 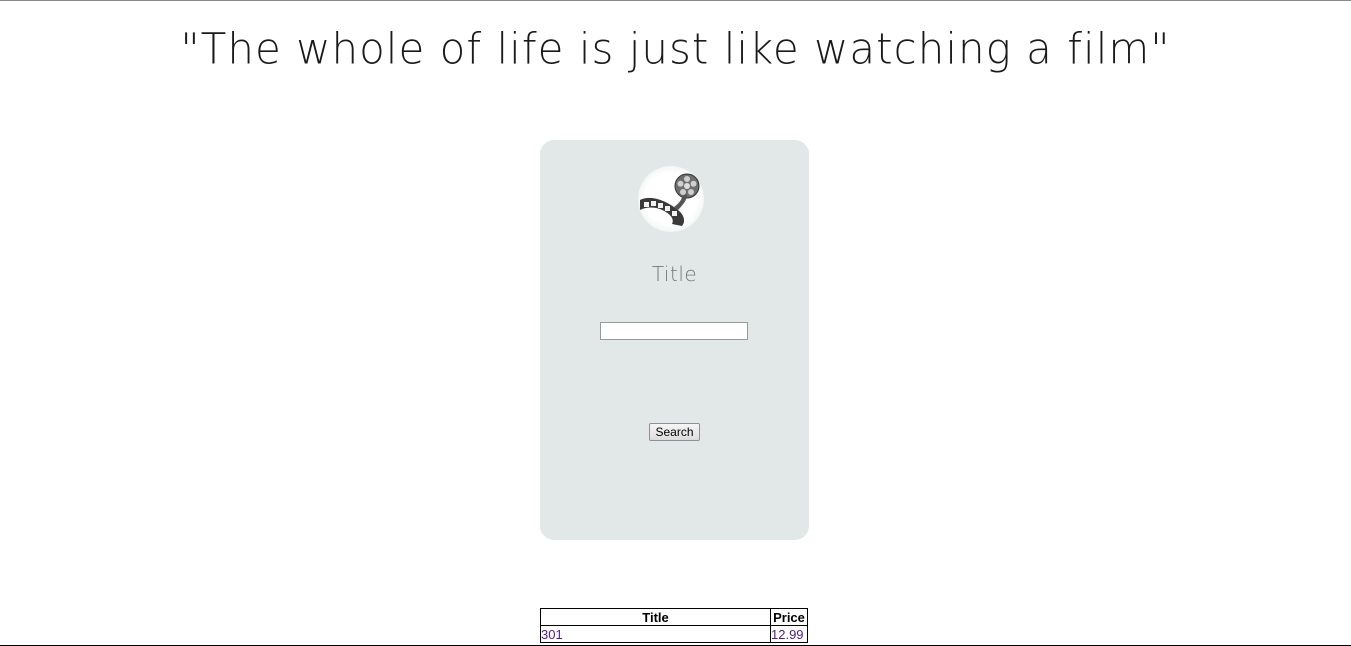 I want to click on column-header-title: Title, so click(x=655, y=617).